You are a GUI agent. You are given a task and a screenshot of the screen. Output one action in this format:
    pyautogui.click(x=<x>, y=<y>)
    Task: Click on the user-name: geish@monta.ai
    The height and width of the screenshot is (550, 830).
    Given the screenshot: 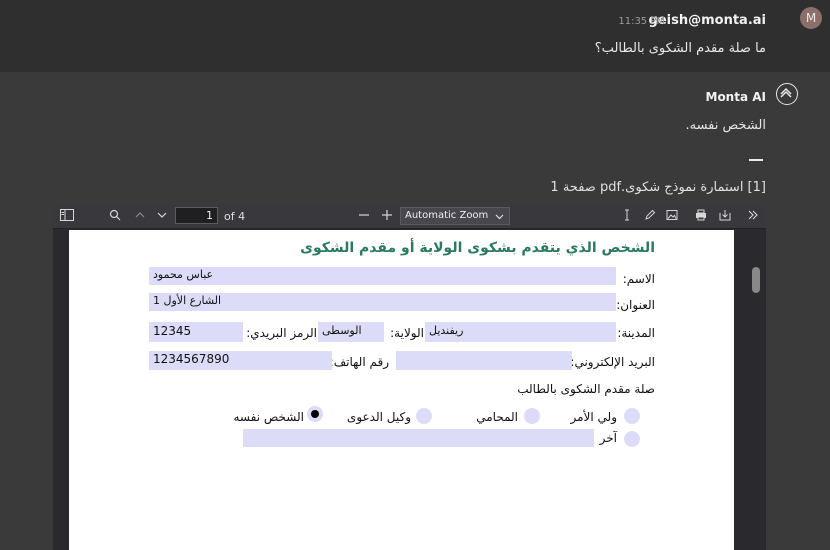 What is the action you would take?
    pyautogui.click(x=707, y=20)
    